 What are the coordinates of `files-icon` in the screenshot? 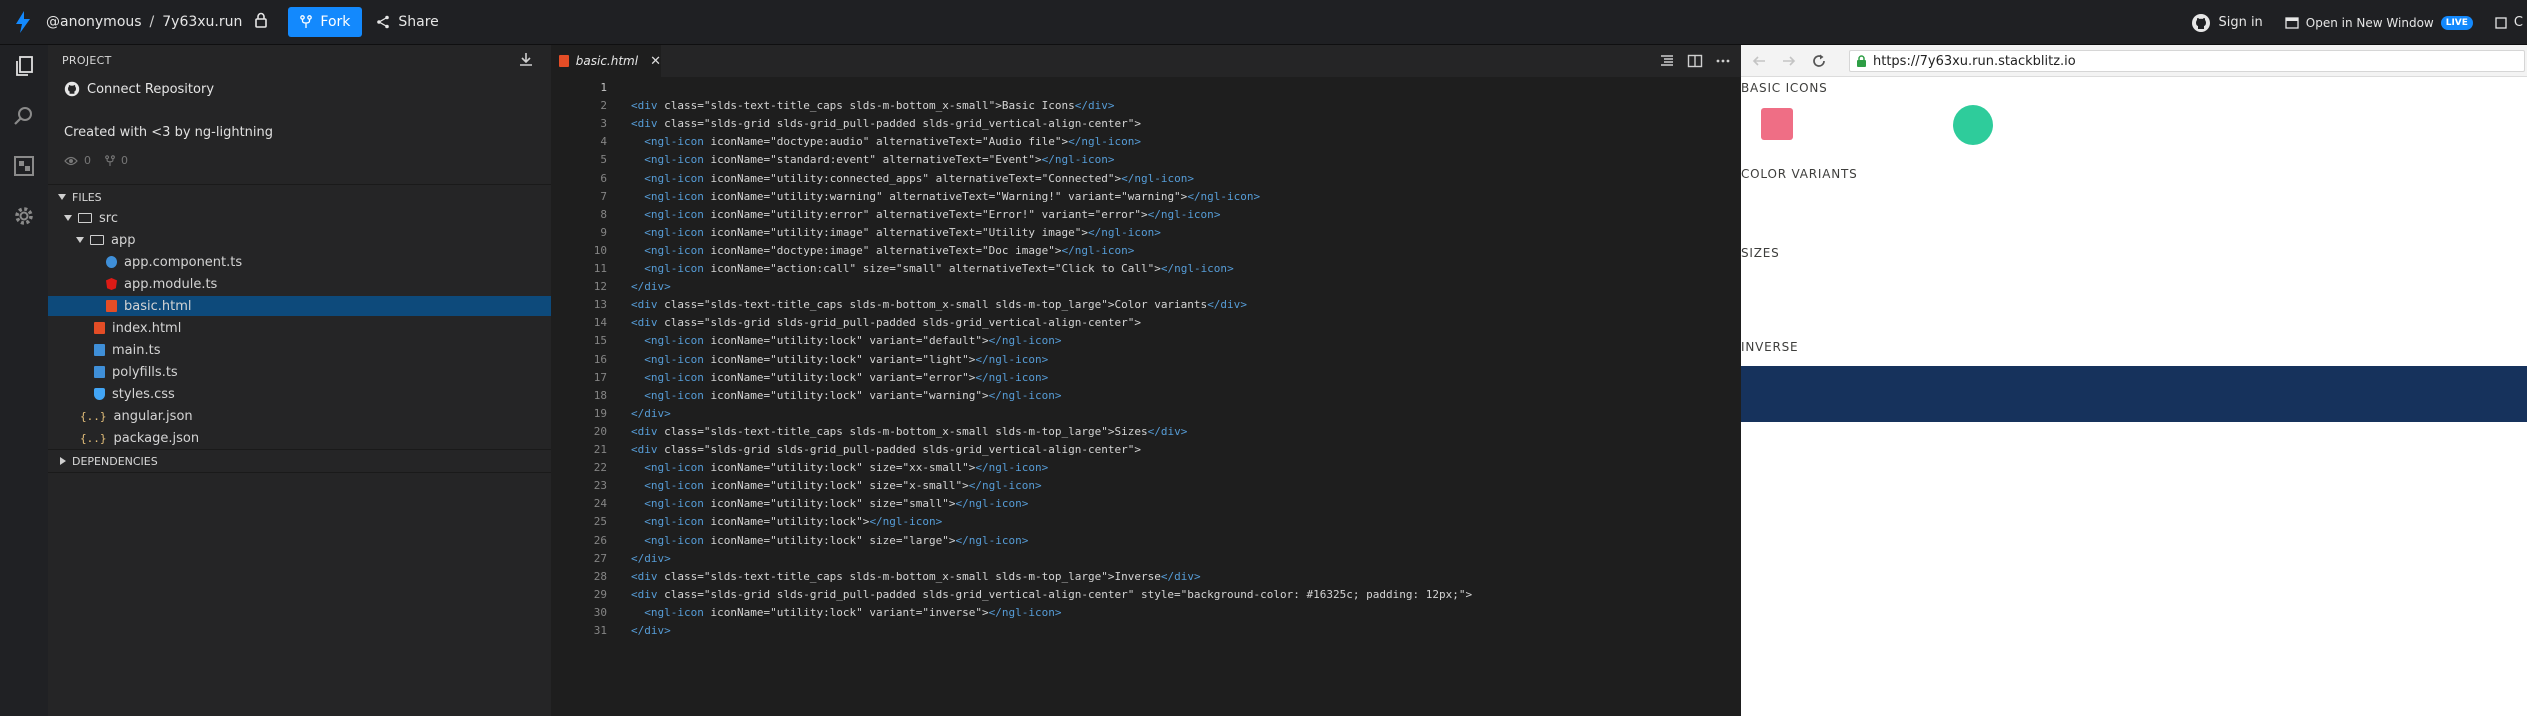 It's located at (24, 66).